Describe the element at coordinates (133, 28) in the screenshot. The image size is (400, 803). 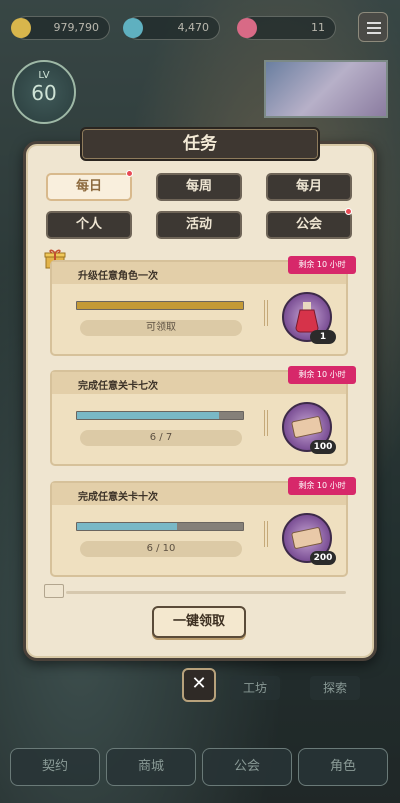
I see `gem-icon` at that location.